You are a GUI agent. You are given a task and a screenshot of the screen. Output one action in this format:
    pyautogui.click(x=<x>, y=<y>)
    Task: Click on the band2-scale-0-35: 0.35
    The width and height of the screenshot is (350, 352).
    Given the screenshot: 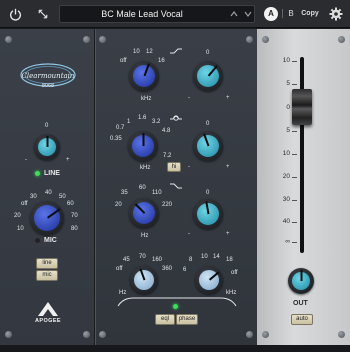 What is the action you would take?
    pyautogui.click(x=116, y=139)
    